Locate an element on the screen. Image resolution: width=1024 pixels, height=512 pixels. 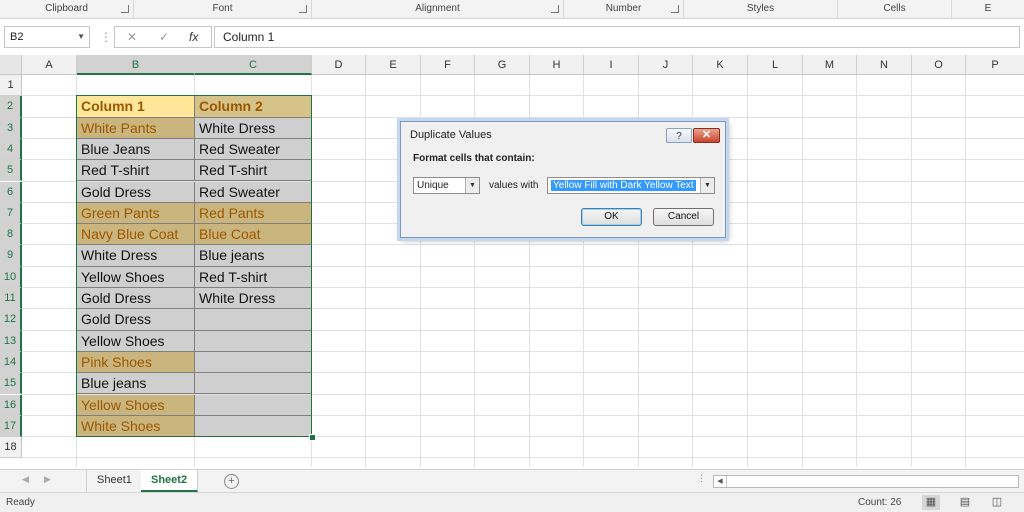
cell-b7: Green Pants is located at coordinates (136, 213).